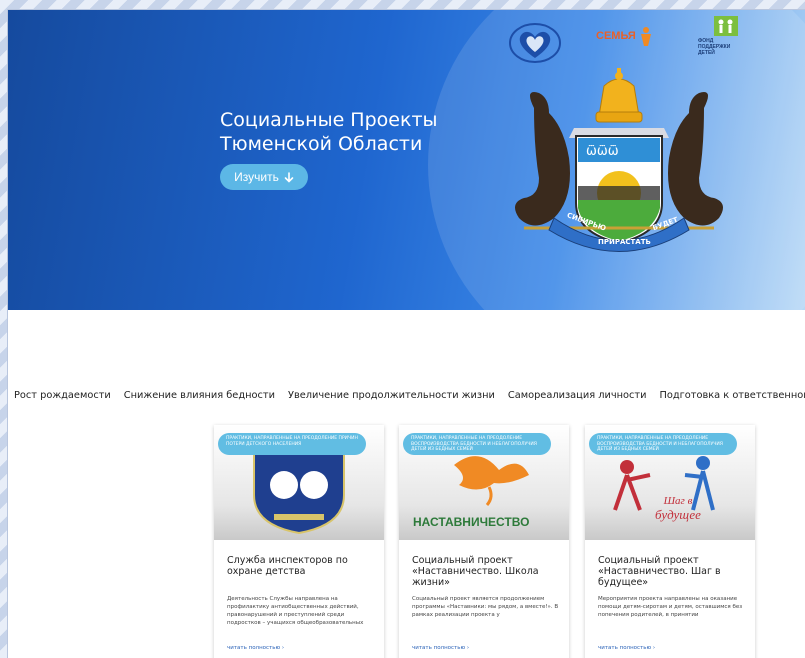  Describe the element at coordinates (586, 222) in the screenshot. I see `motto-1: СИБИРЬЮ` at that location.